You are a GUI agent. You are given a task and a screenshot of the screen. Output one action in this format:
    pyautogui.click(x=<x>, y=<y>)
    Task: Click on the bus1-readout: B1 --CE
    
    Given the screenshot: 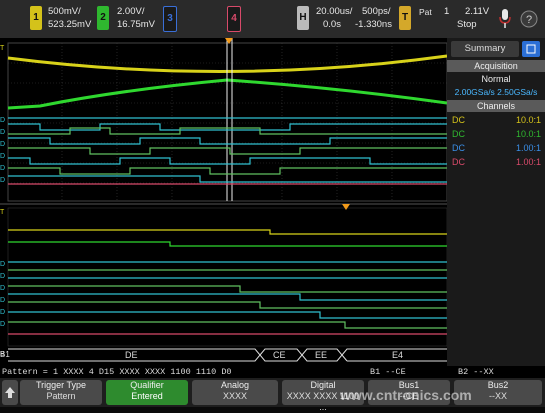 What is the action you would take?
    pyautogui.click(x=388, y=372)
    